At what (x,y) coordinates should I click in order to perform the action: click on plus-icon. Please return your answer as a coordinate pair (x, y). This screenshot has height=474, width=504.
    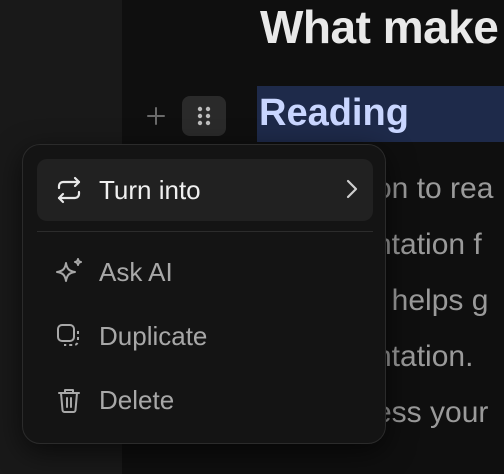
    Looking at the image, I should click on (156, 116).